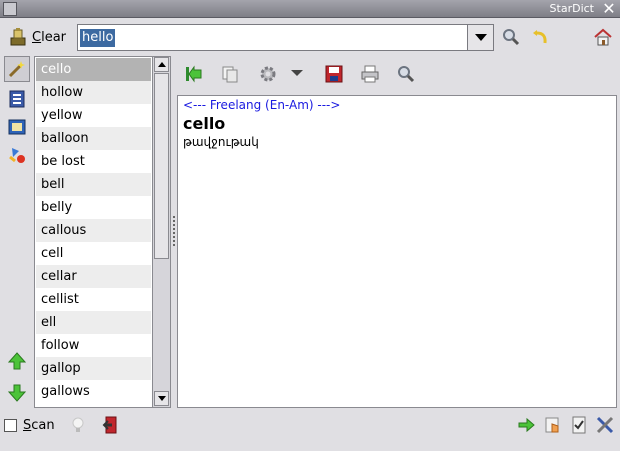  Describe the element at coordinates (194, 74) in the screenshot. I see `show-wordlist-icon` at that location.